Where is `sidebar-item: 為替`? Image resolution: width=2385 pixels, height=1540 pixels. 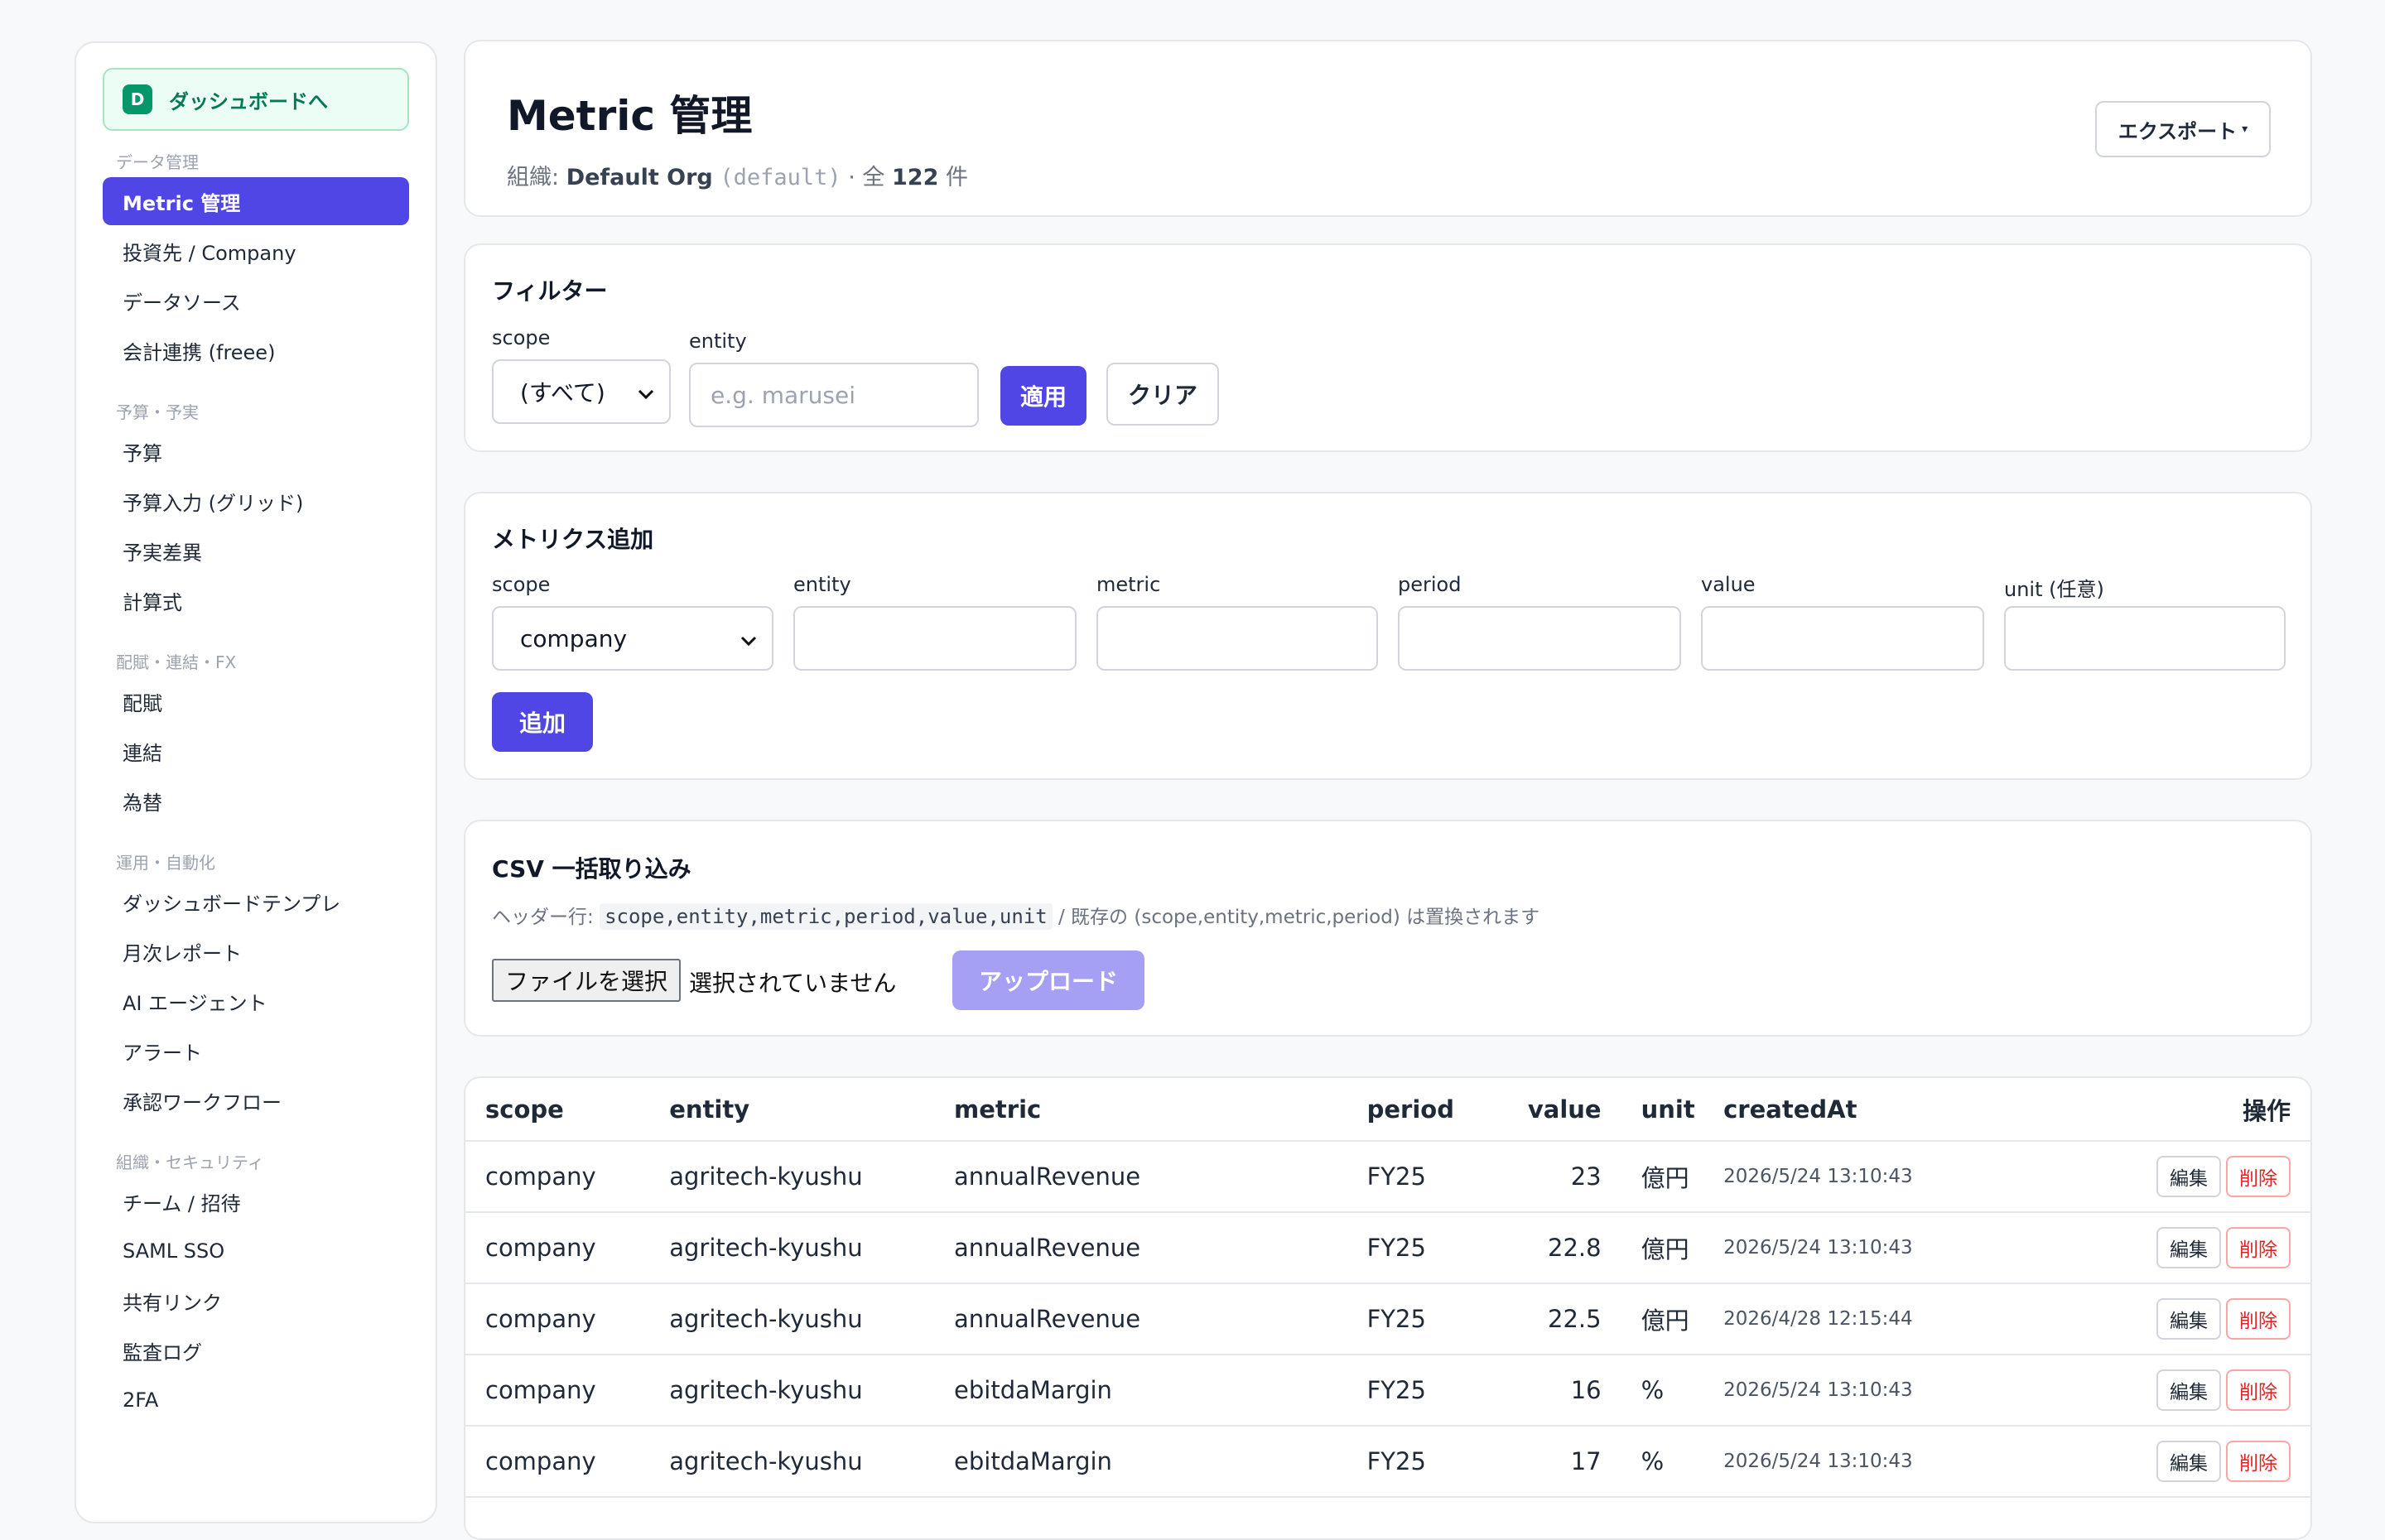 sidebar-item: 為替 is located at coordinates (256, 801).